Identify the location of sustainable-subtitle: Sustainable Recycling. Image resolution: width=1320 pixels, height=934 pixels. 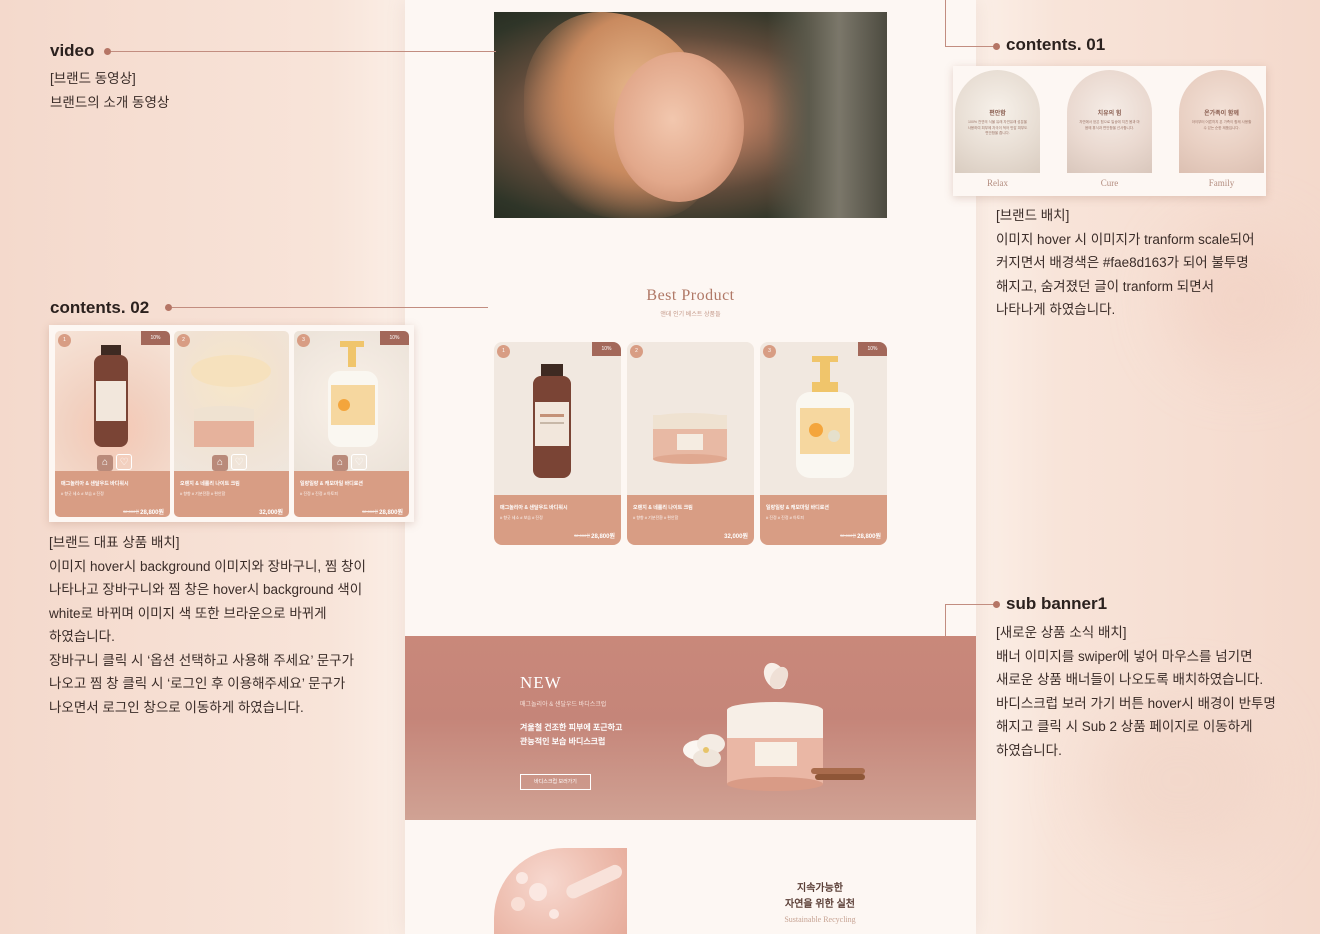
(820, 919).